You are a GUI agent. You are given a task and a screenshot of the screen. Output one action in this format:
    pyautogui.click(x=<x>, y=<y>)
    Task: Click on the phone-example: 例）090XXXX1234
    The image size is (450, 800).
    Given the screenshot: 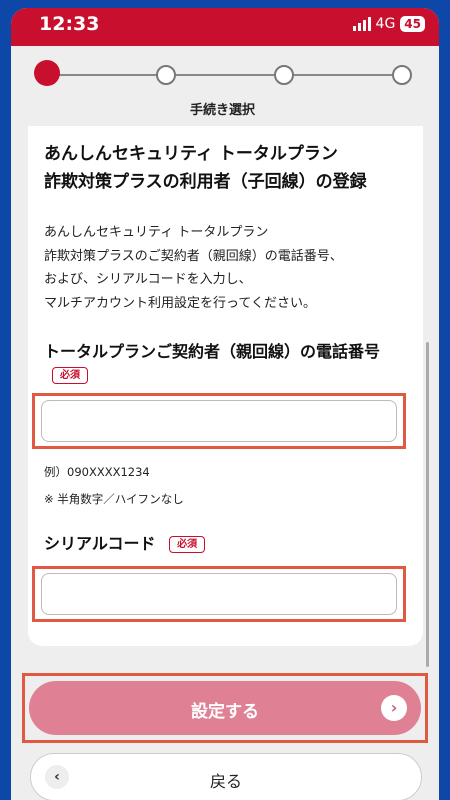 What is the action you would take?
    pyautogui.click(x=97, y=472)
    